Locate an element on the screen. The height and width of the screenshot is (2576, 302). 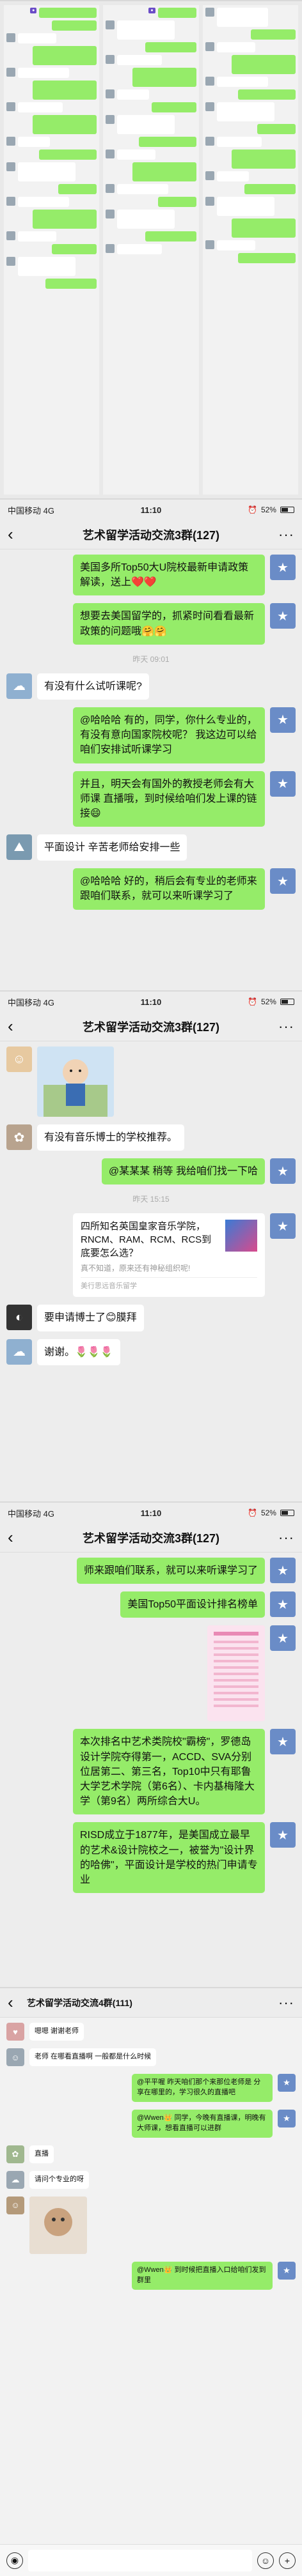
photo-icon is located at coordinates (58, 2225).